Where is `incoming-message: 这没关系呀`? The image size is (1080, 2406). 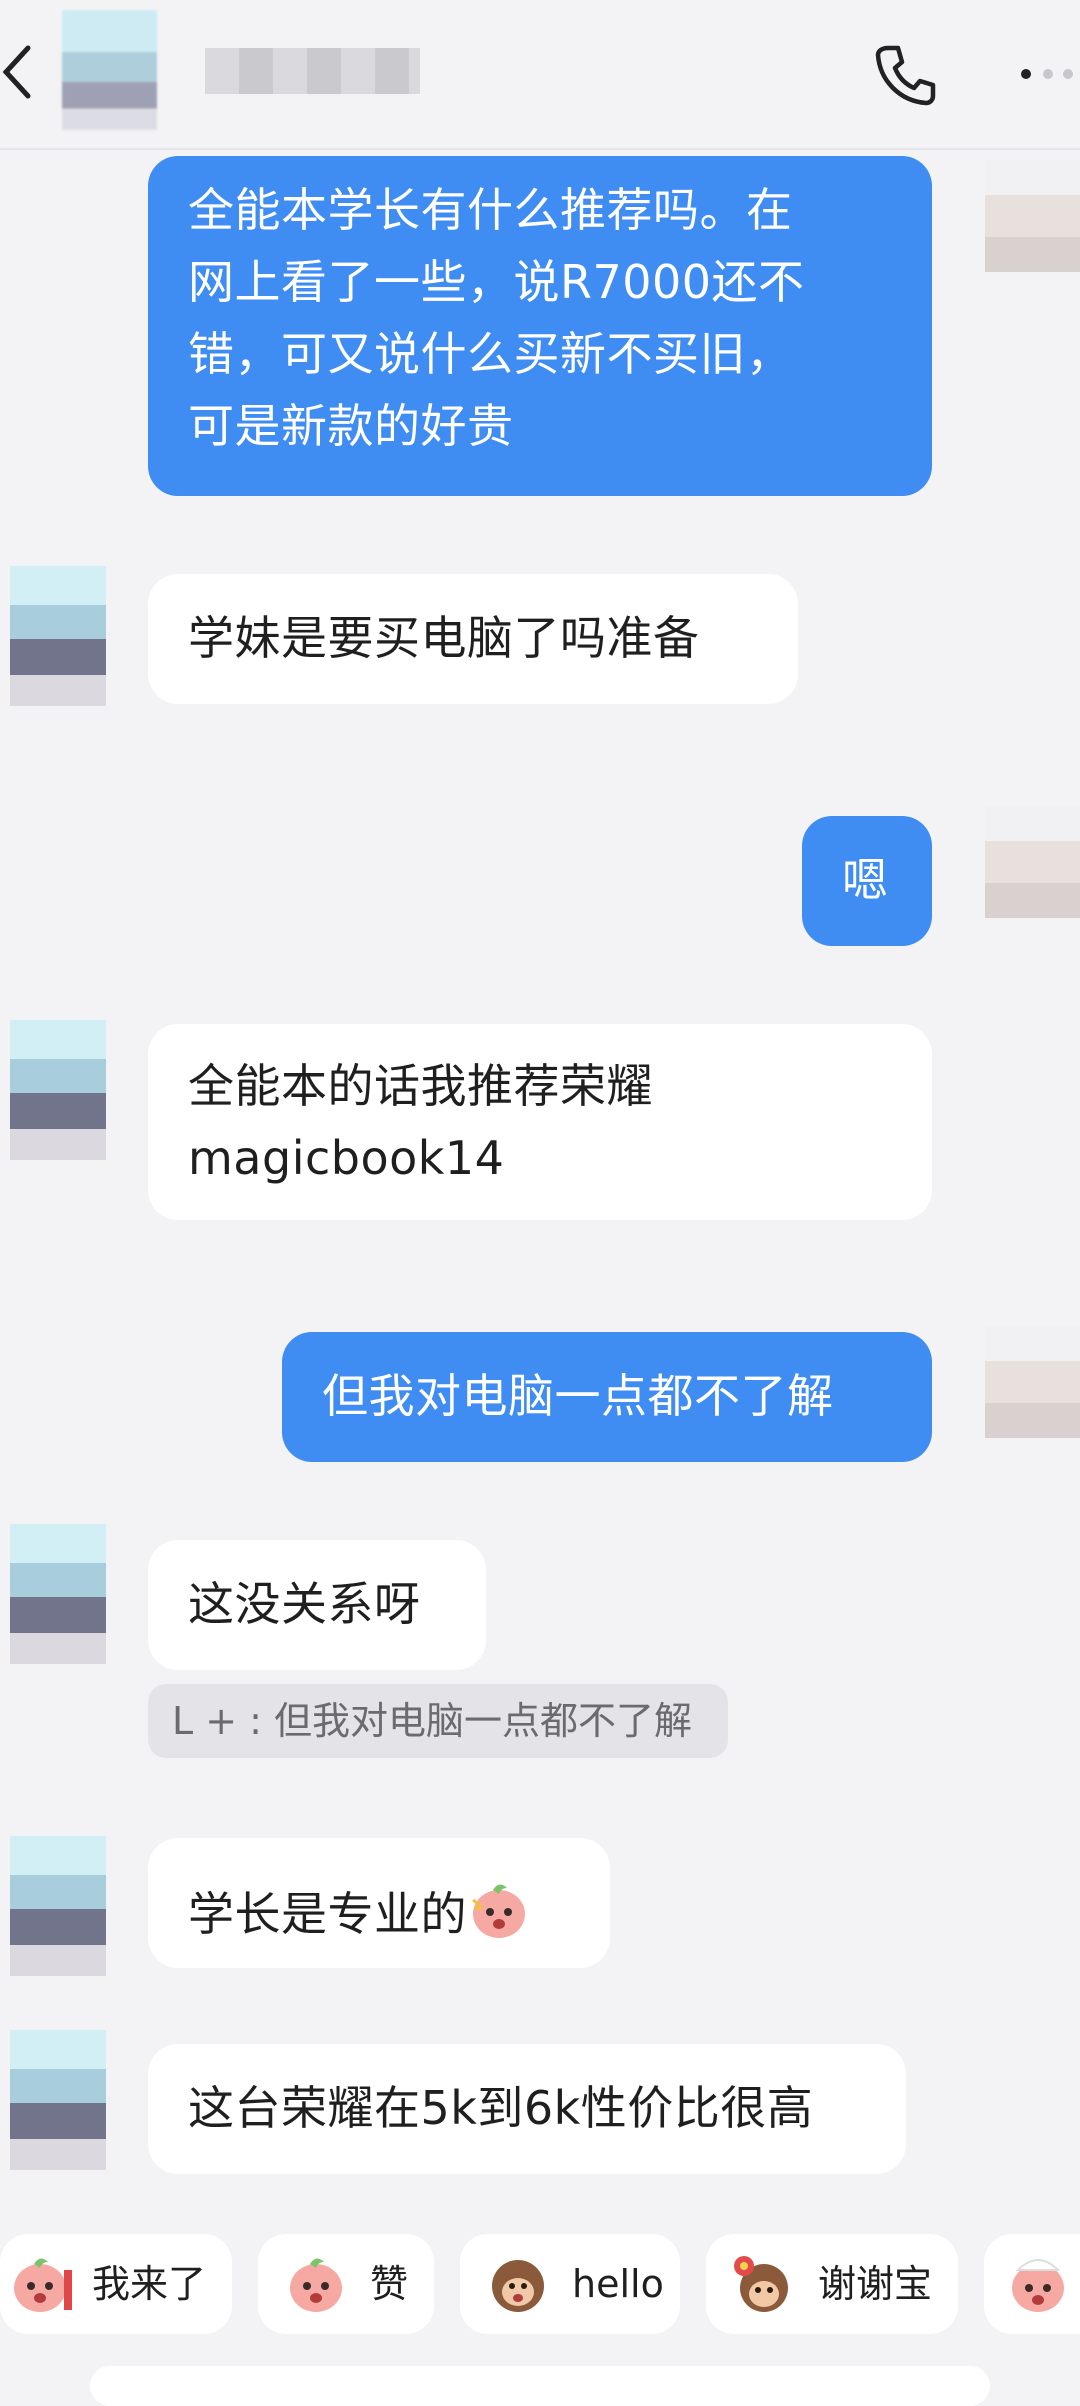
incoming-message: 这没关系呀 is located at coordinates (317, 1605).